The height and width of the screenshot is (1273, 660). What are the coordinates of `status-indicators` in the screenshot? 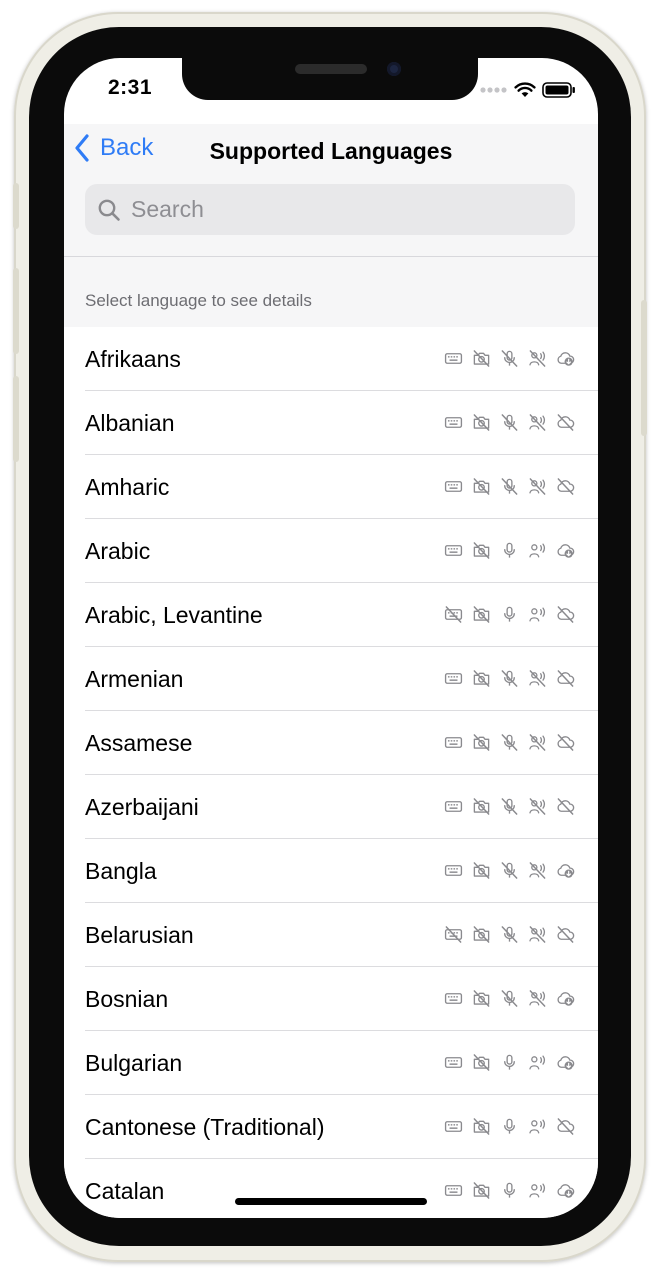 It's located at (528, 90).